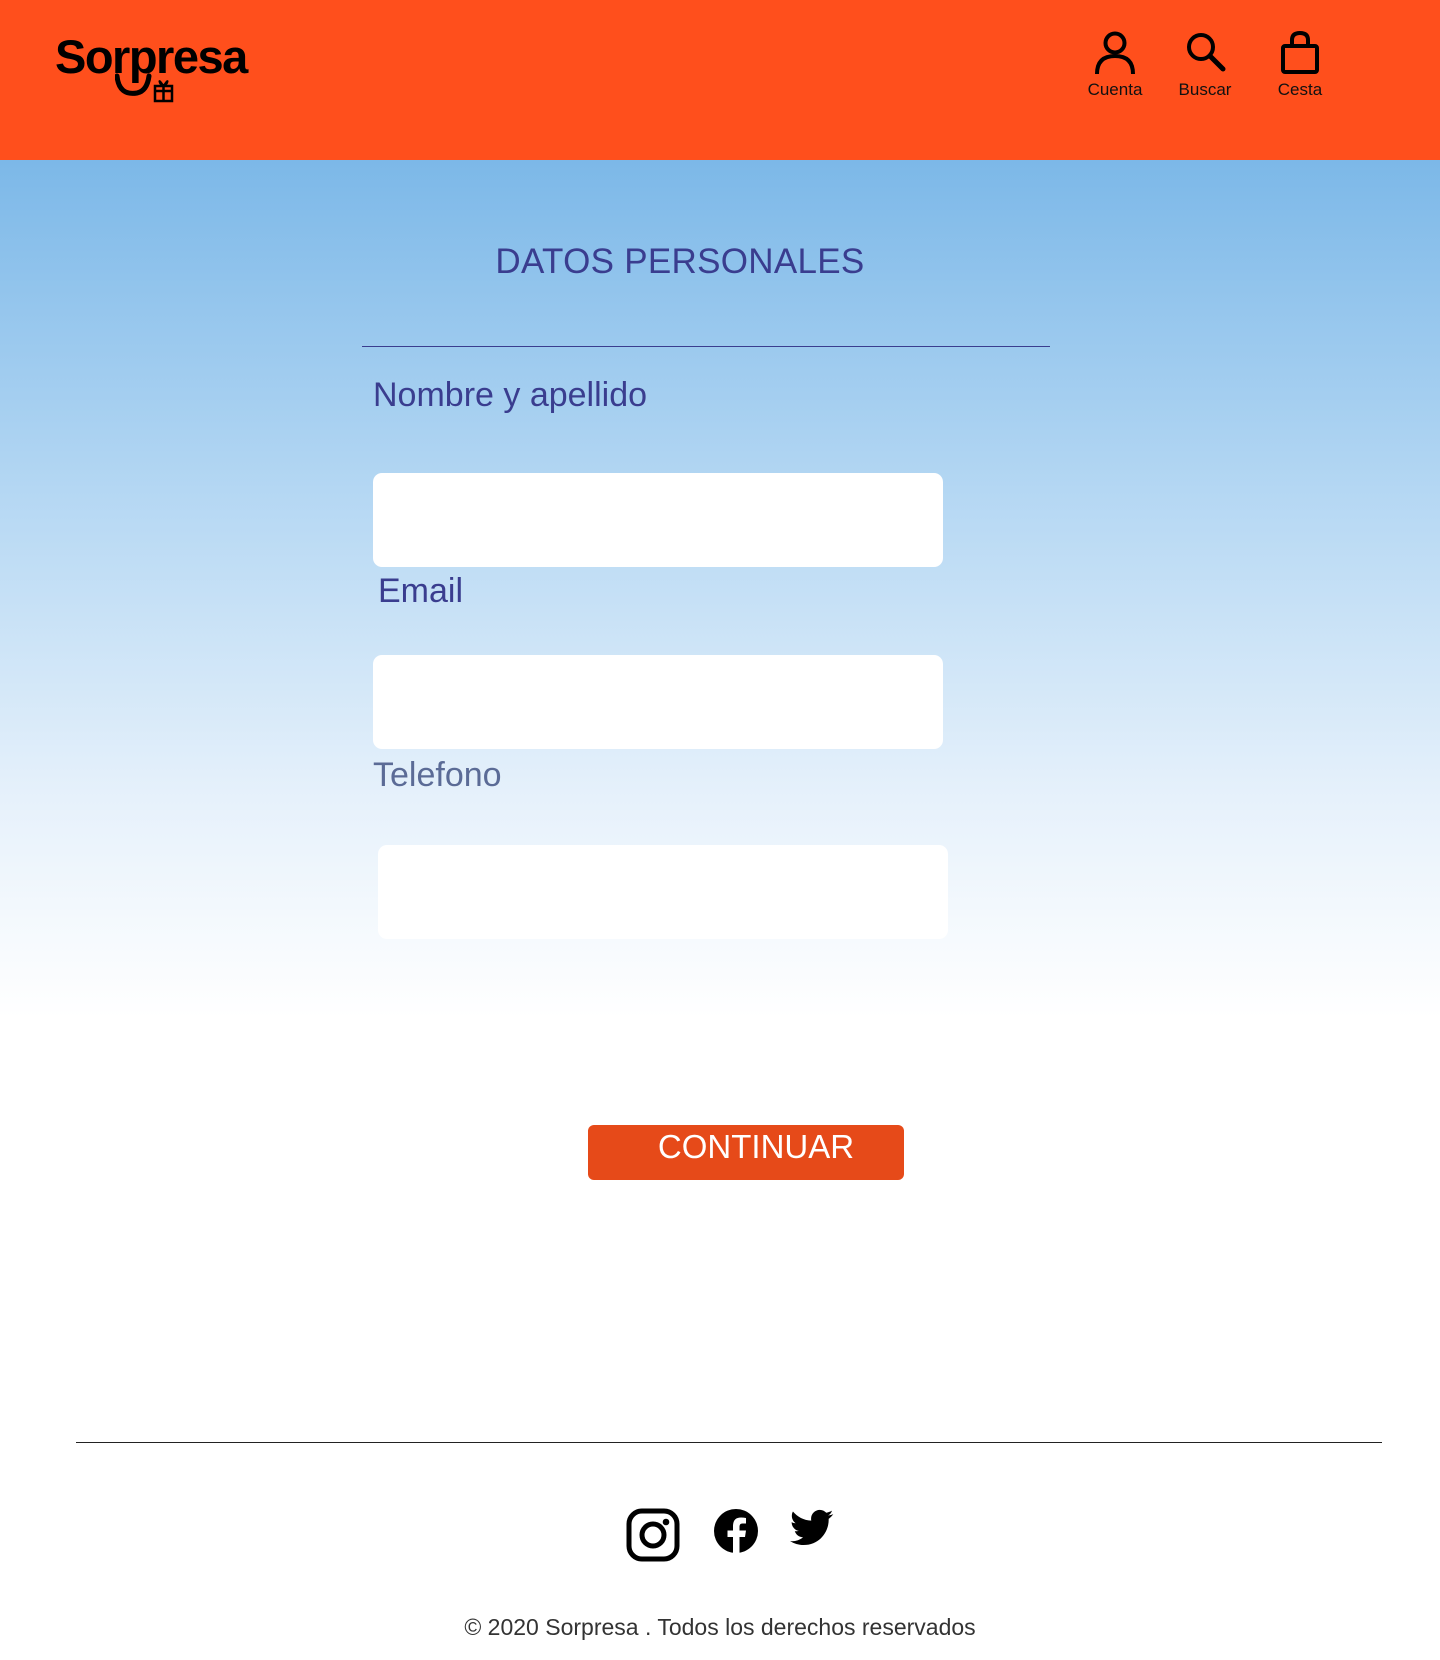 This screenshot has width=1440, height=1660. Describe the element at coordinates (437, 775) in the screenshot. I see `phone-label: Telefono` at that location.